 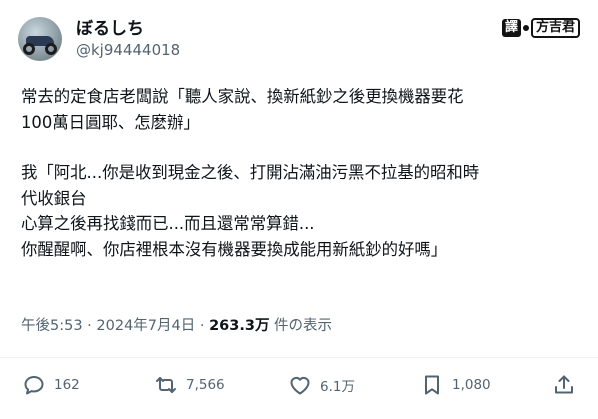 What do you see at coordinates (242, 96) in the screenshot?
I see `tweet-line: 常去的定食店老闆說「聽人家說、換新紙鈔之後更換機器要花` at bounding box center [242, 96].